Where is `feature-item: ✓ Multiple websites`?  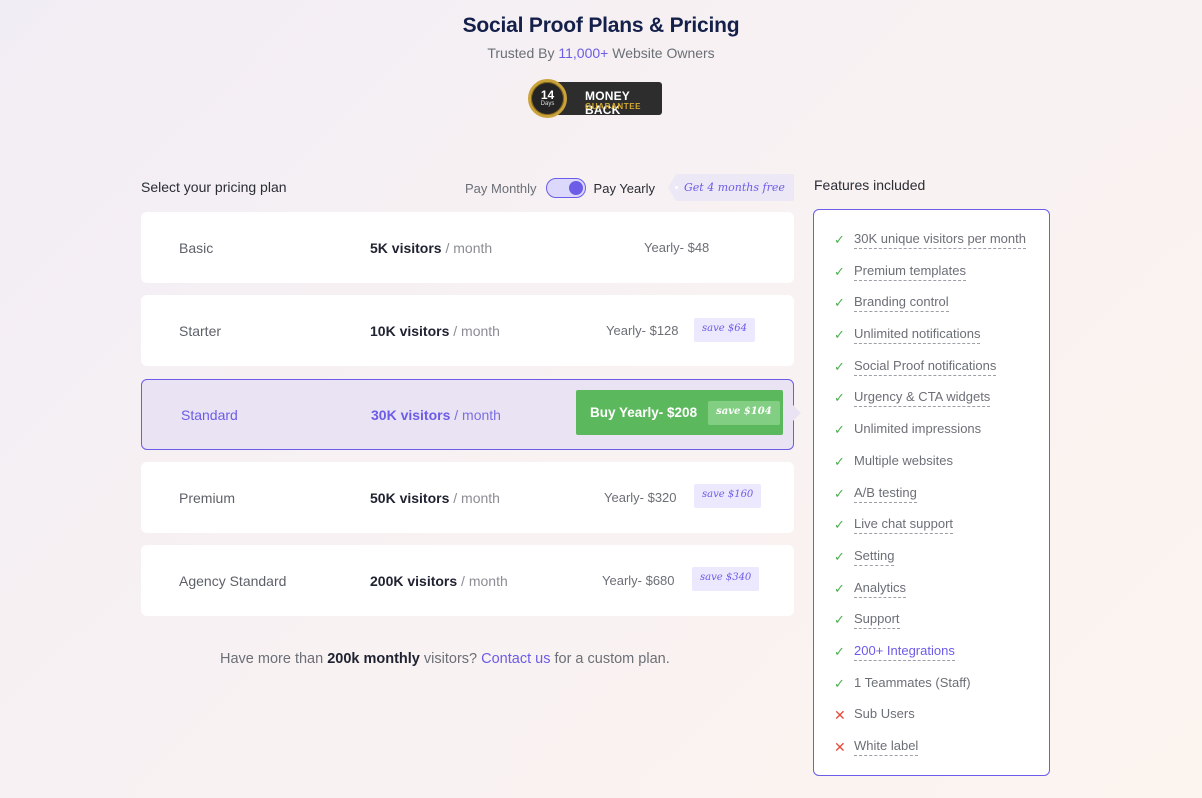
feature-item: ✓ Multiple websites is located at coordinates (941, 468).